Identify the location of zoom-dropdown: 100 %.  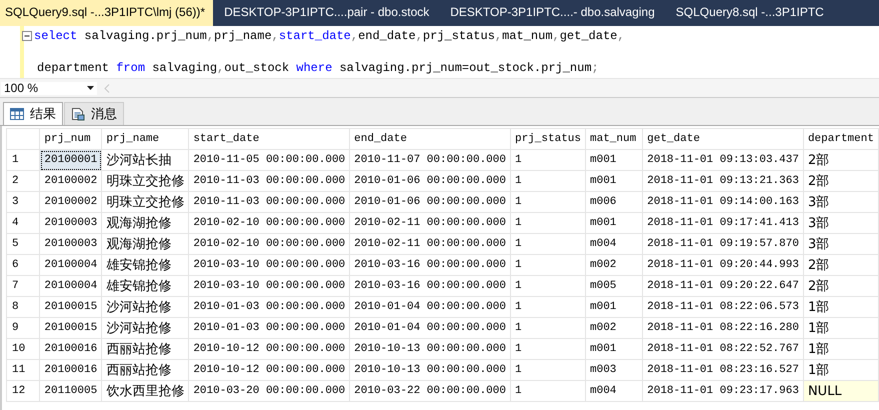
(49, 88).